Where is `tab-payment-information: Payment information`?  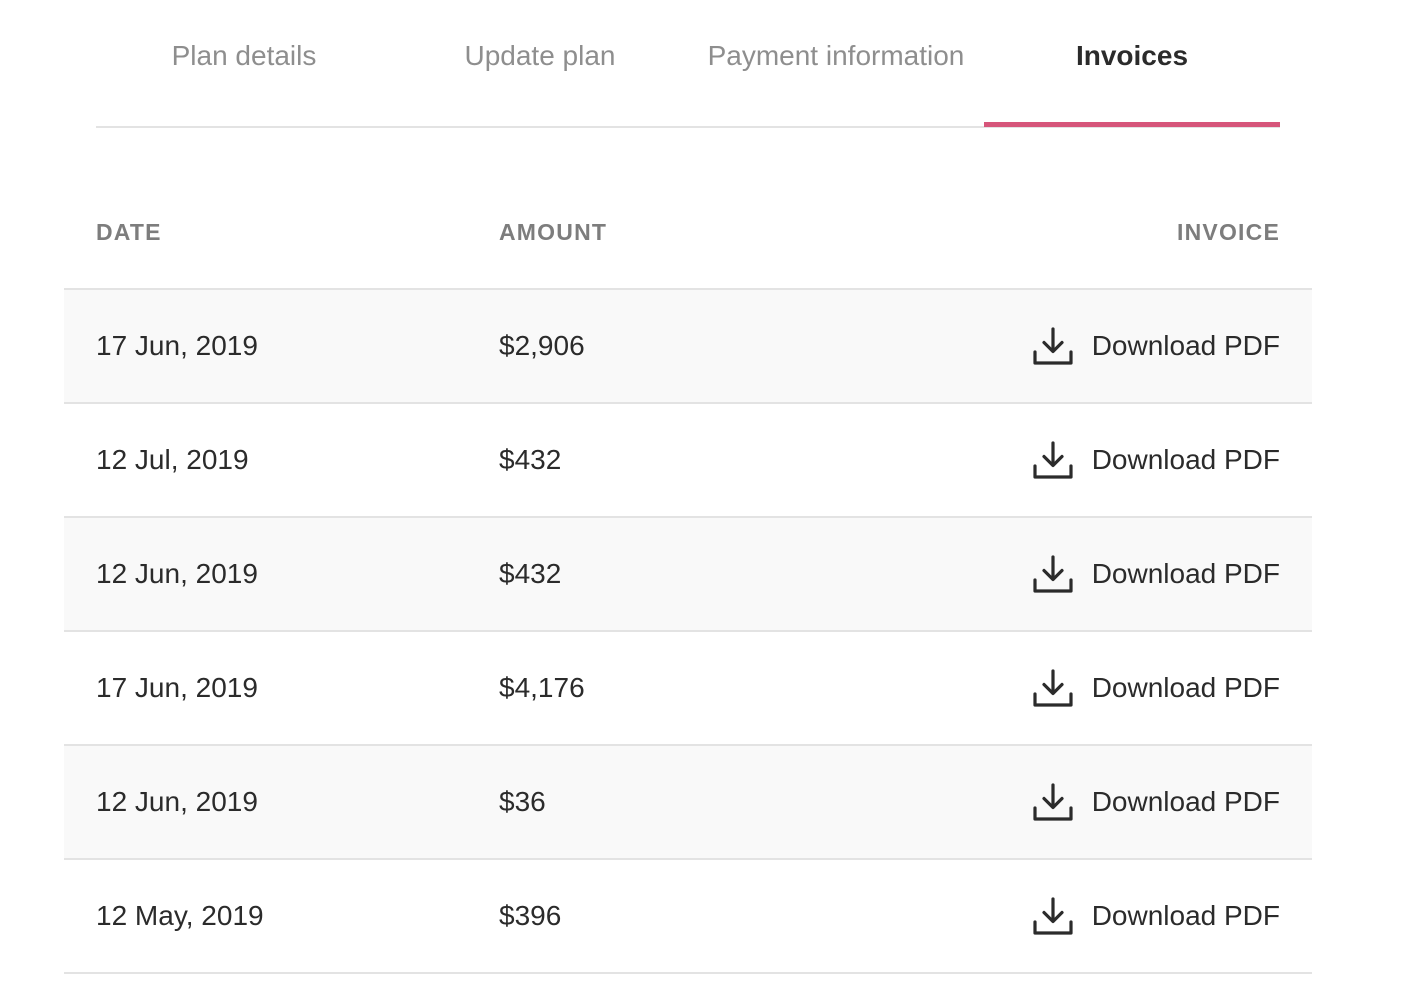
tab-payment-information: Payment information is located at coordinates (836, 63).